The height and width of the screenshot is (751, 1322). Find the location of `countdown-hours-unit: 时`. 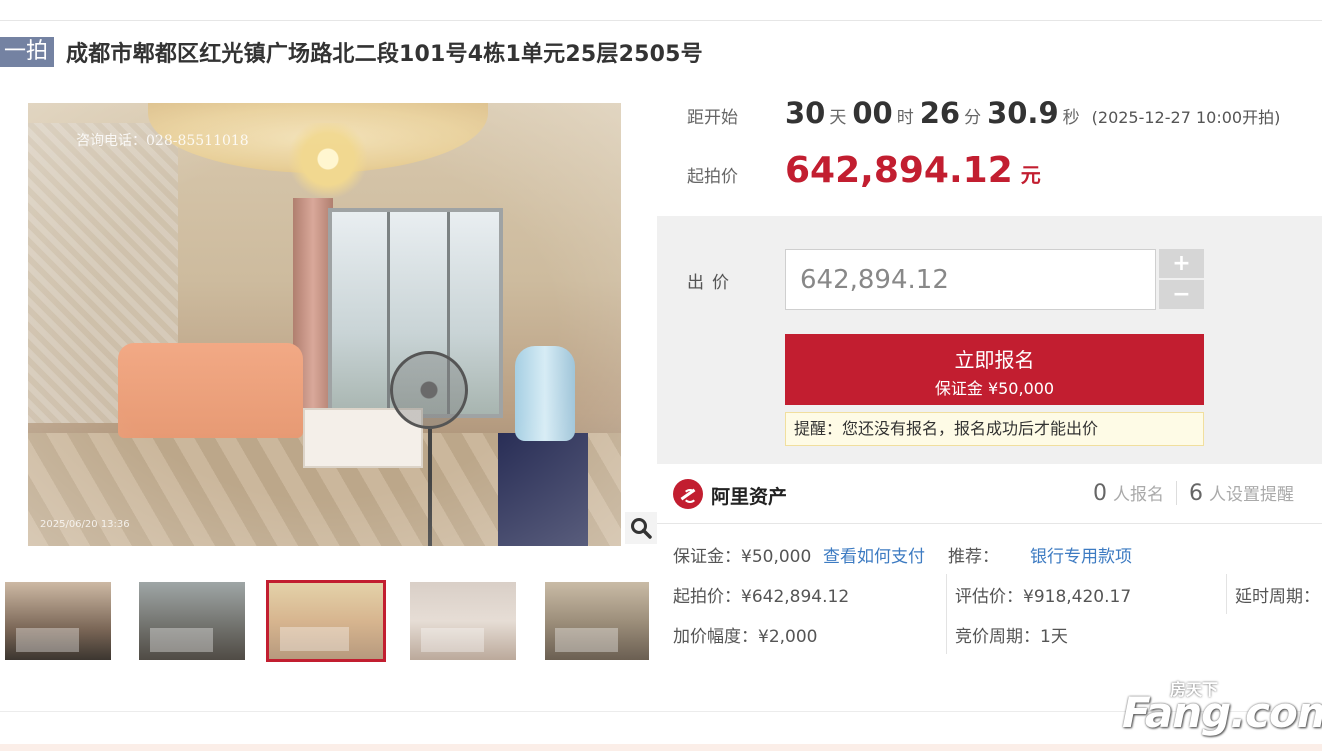

countdown-hours-unit: 时 is located at coordinates (905, 118).